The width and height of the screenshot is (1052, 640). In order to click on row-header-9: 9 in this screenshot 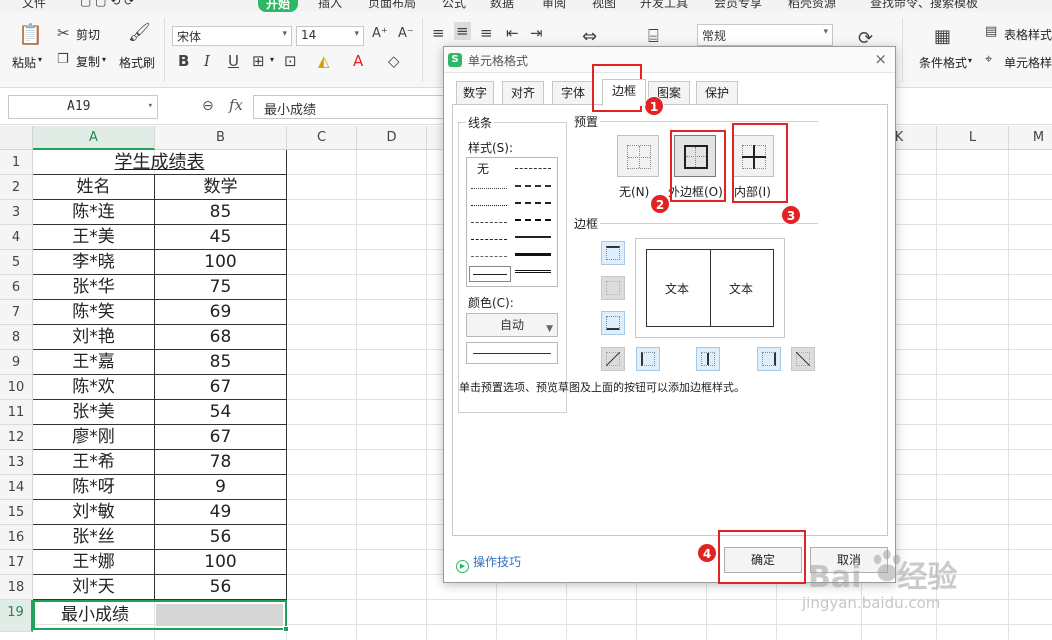, I will do `click(16, 362)`.